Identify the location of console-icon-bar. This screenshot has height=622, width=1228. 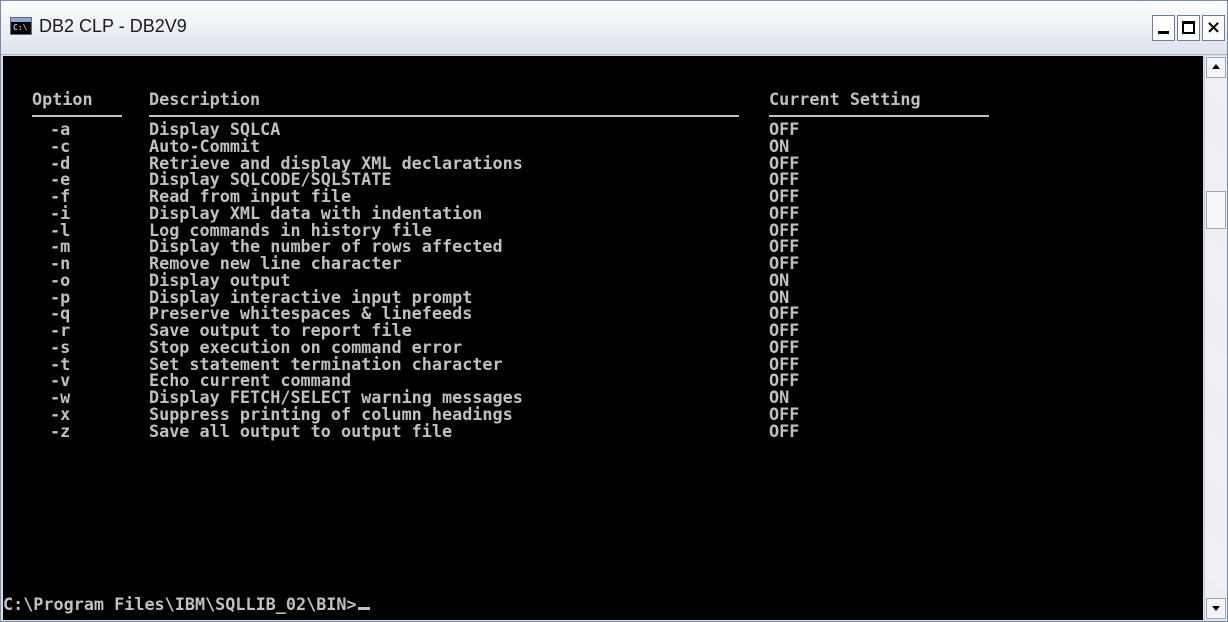
(21, 20).